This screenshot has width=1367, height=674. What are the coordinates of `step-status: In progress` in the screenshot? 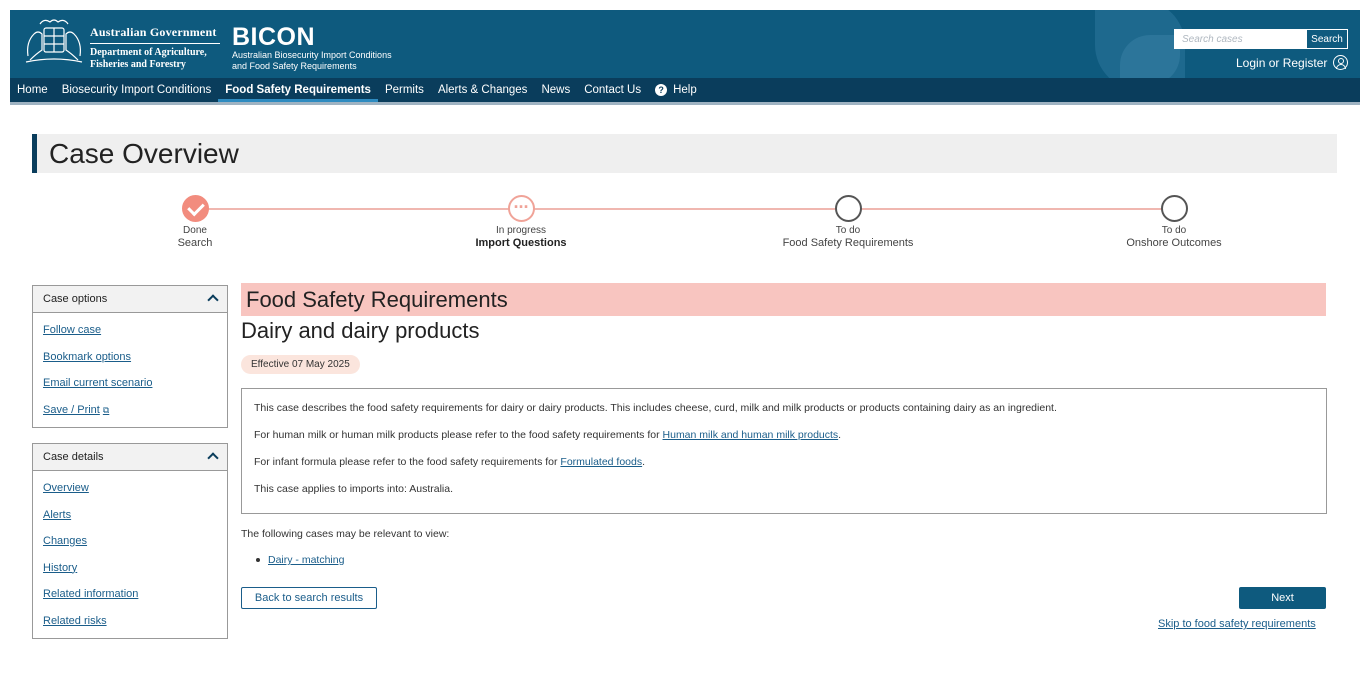 It's located at (521, 230).